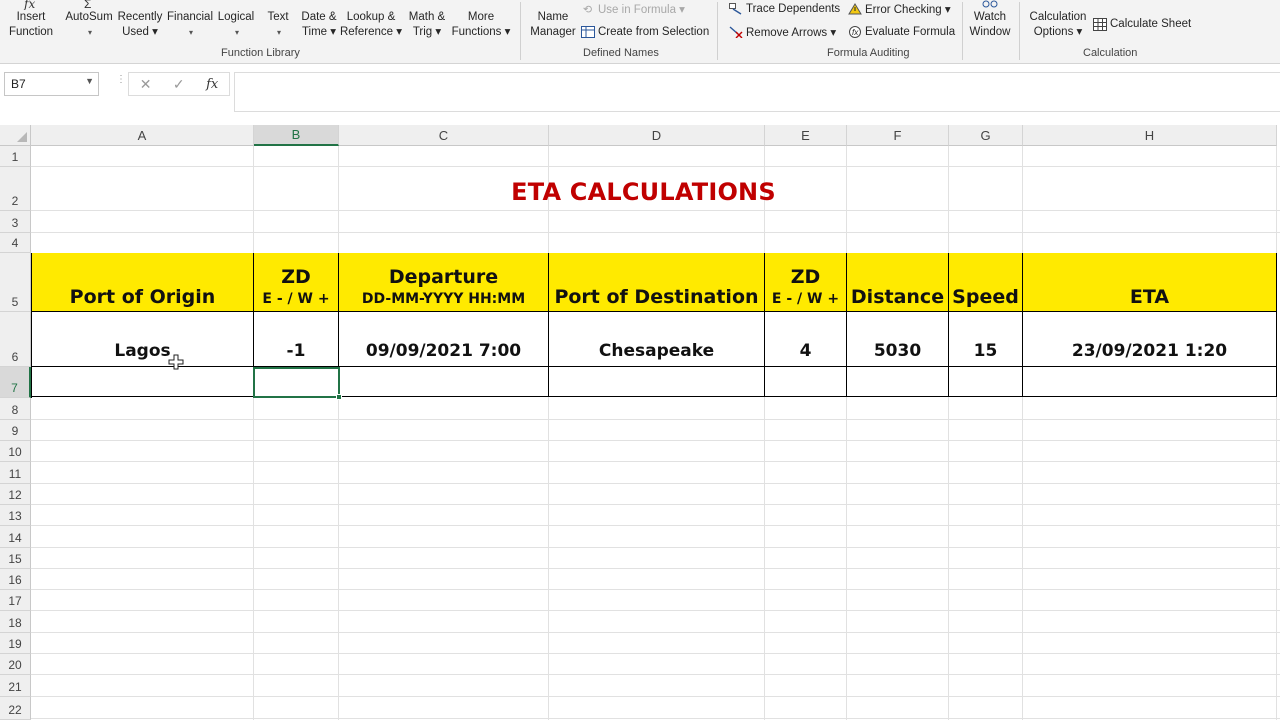 The width and height of the screenshot is (1280, 720). I want to click on column-header-a: A, so click(142, 135).